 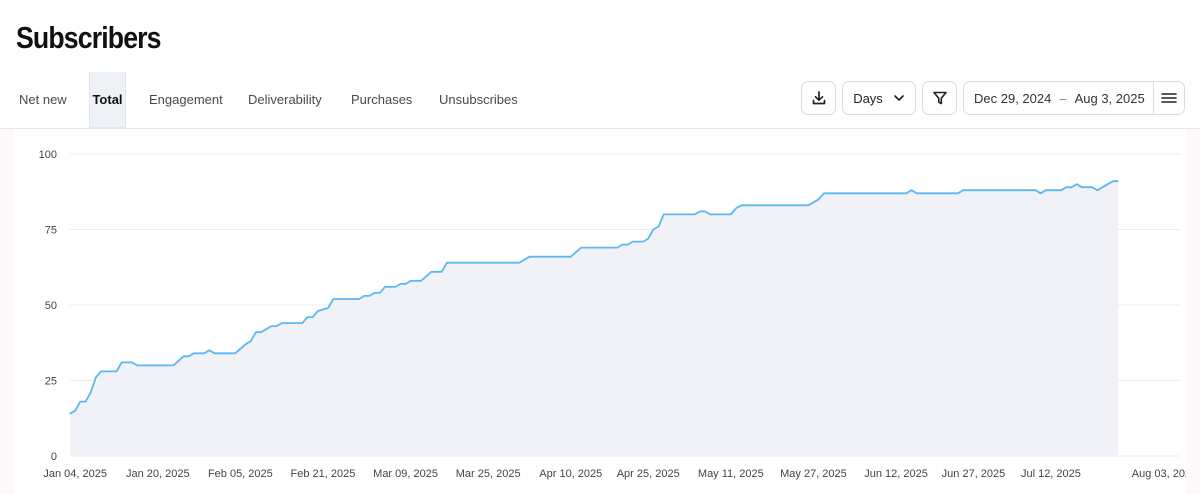 What do you see at coordinates (186, 100) in the screenshot?
I see `tab-engagement: Engagement` at bounding box center [186, 100].